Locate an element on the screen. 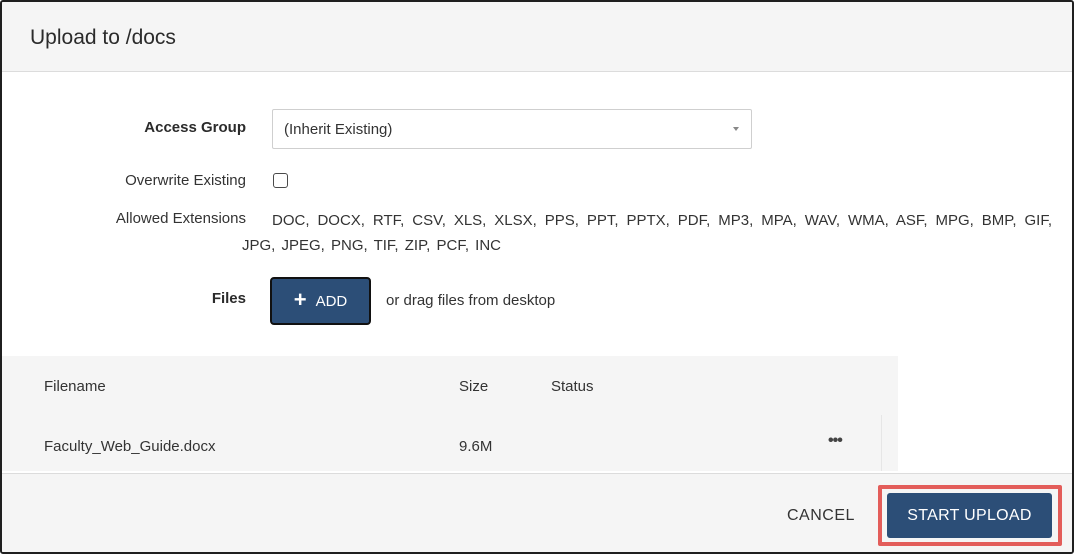  add-files-button: + ADD is located at coordinates (320, 301).